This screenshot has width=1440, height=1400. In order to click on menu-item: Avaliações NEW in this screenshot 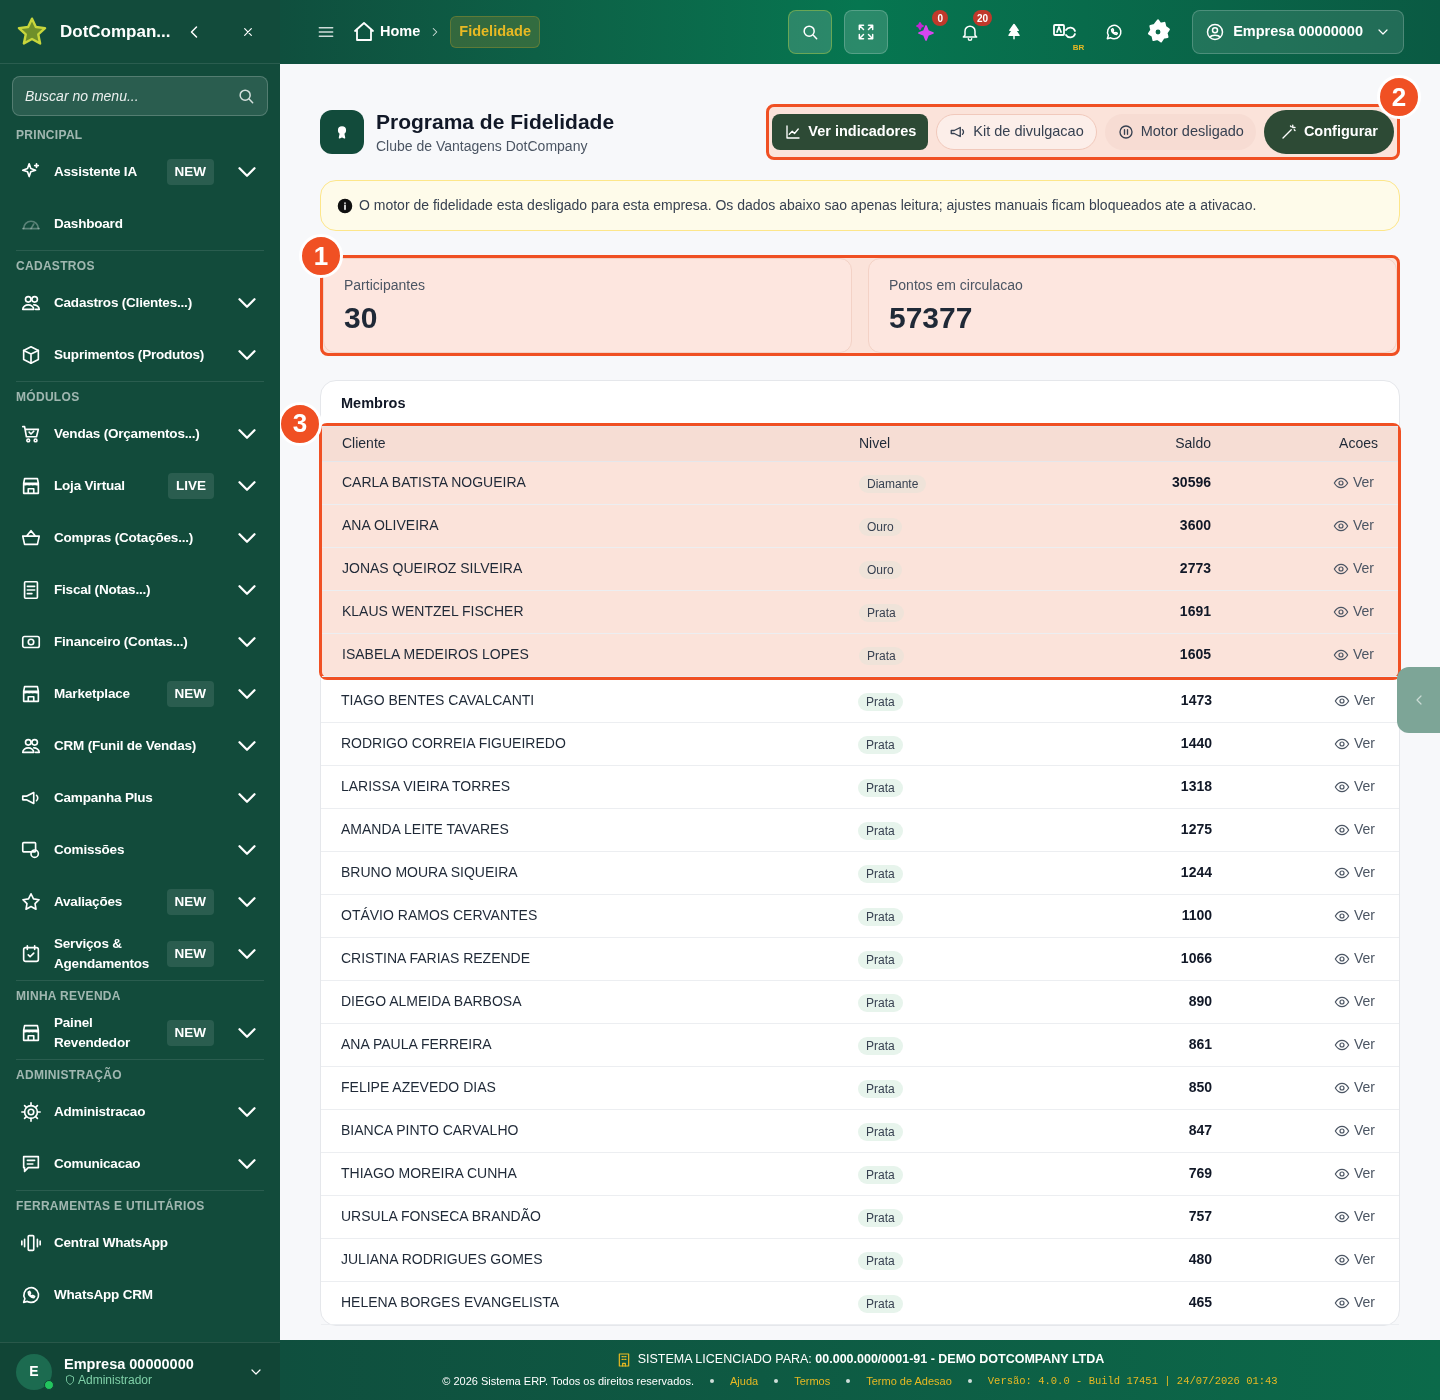, I will do `click(140, 902)`.